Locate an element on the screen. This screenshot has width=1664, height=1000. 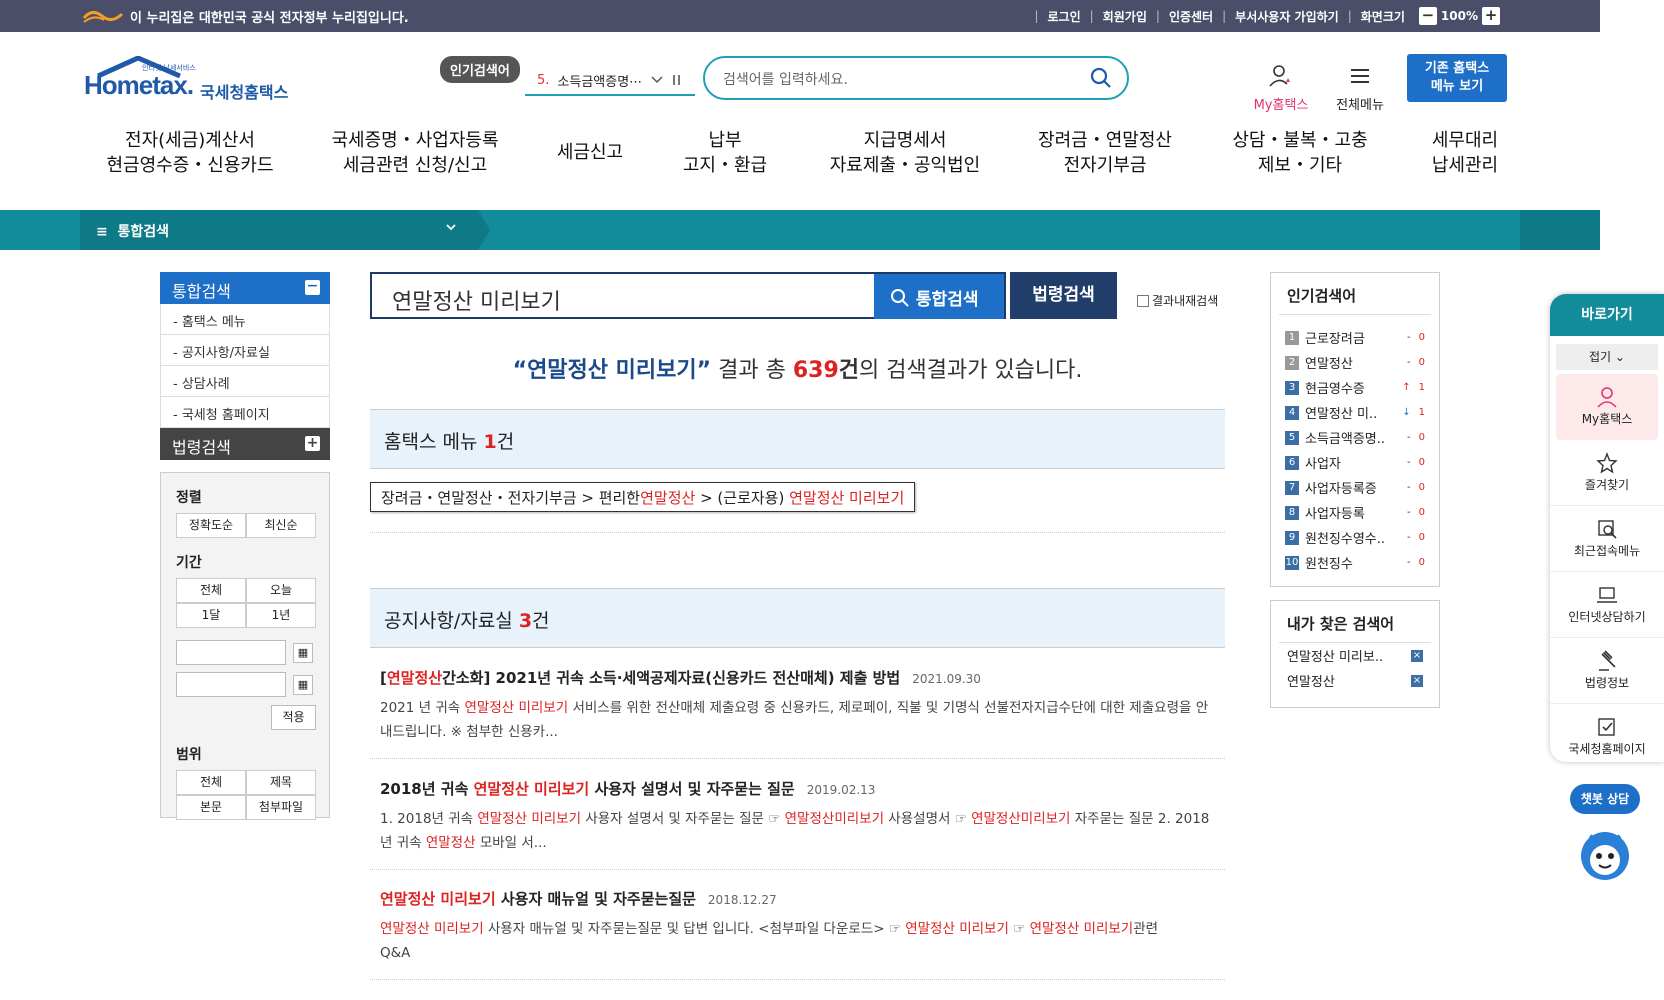
all-menu-label: 전체메뉴 is located at coordinates (1360, 105).